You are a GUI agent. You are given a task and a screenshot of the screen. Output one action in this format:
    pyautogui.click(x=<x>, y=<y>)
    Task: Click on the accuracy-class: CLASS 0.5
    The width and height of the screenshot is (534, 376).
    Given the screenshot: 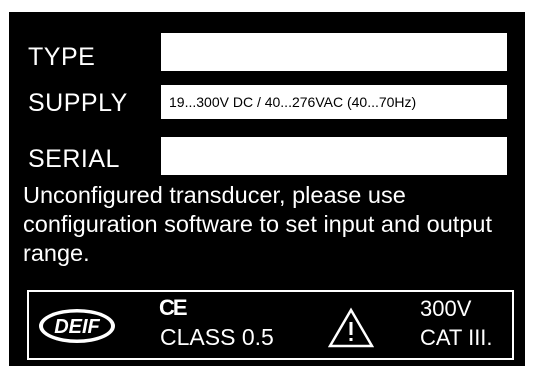 What is the action you would take?
    pyautogui.click(x=217, y=337)
    